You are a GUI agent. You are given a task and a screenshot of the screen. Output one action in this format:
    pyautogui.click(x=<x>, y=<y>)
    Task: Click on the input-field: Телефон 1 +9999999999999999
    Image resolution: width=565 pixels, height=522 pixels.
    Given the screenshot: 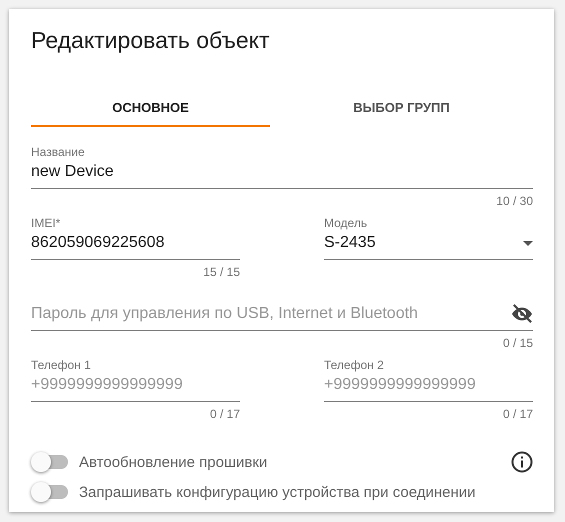 What is the action you would take?
    pyautogui.click(x=135, y=379)
    